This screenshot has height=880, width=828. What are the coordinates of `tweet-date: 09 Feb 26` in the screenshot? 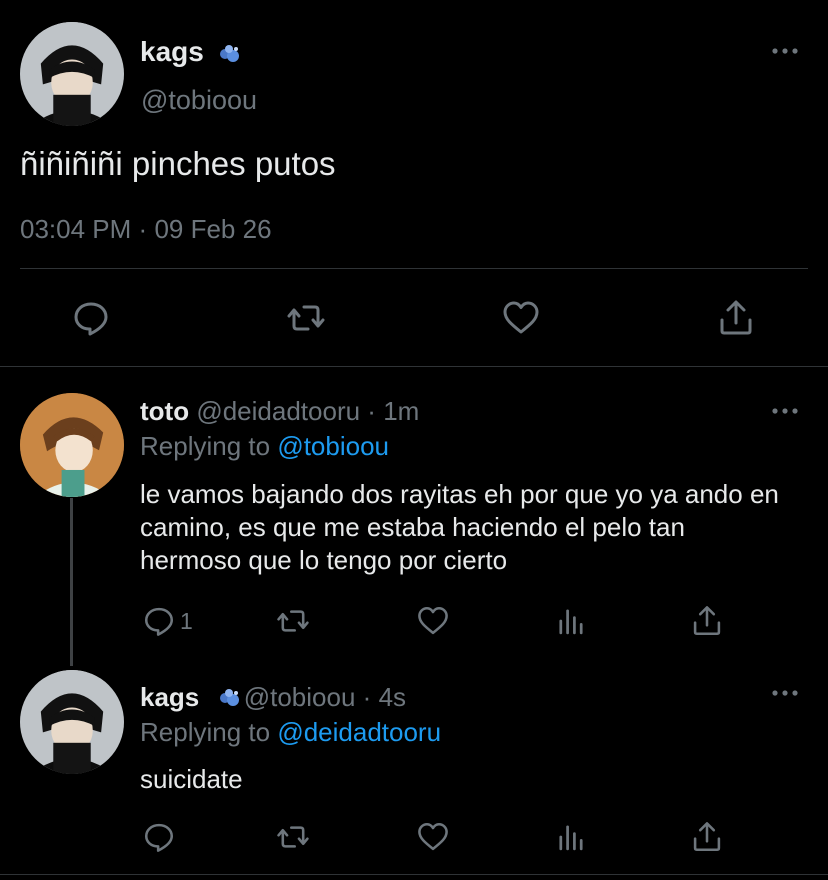 It's located at (213, 229).